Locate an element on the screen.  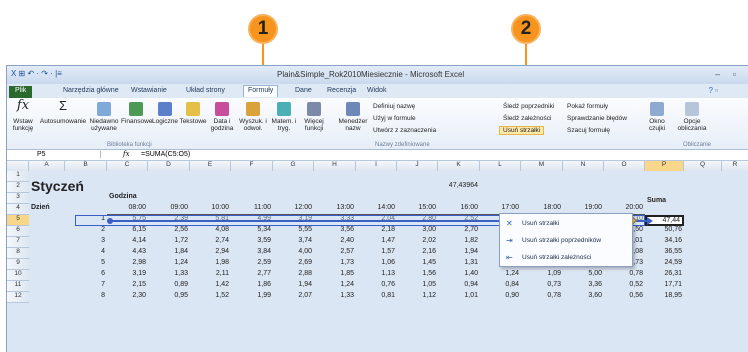
name-box: P5 is located at coordinates (56, 154).